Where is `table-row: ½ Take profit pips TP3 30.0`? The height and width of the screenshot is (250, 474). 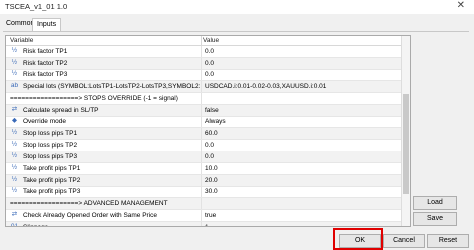 table-row: ½ Take profit pips TP3 30.0 is located at coordinates (203, 192).